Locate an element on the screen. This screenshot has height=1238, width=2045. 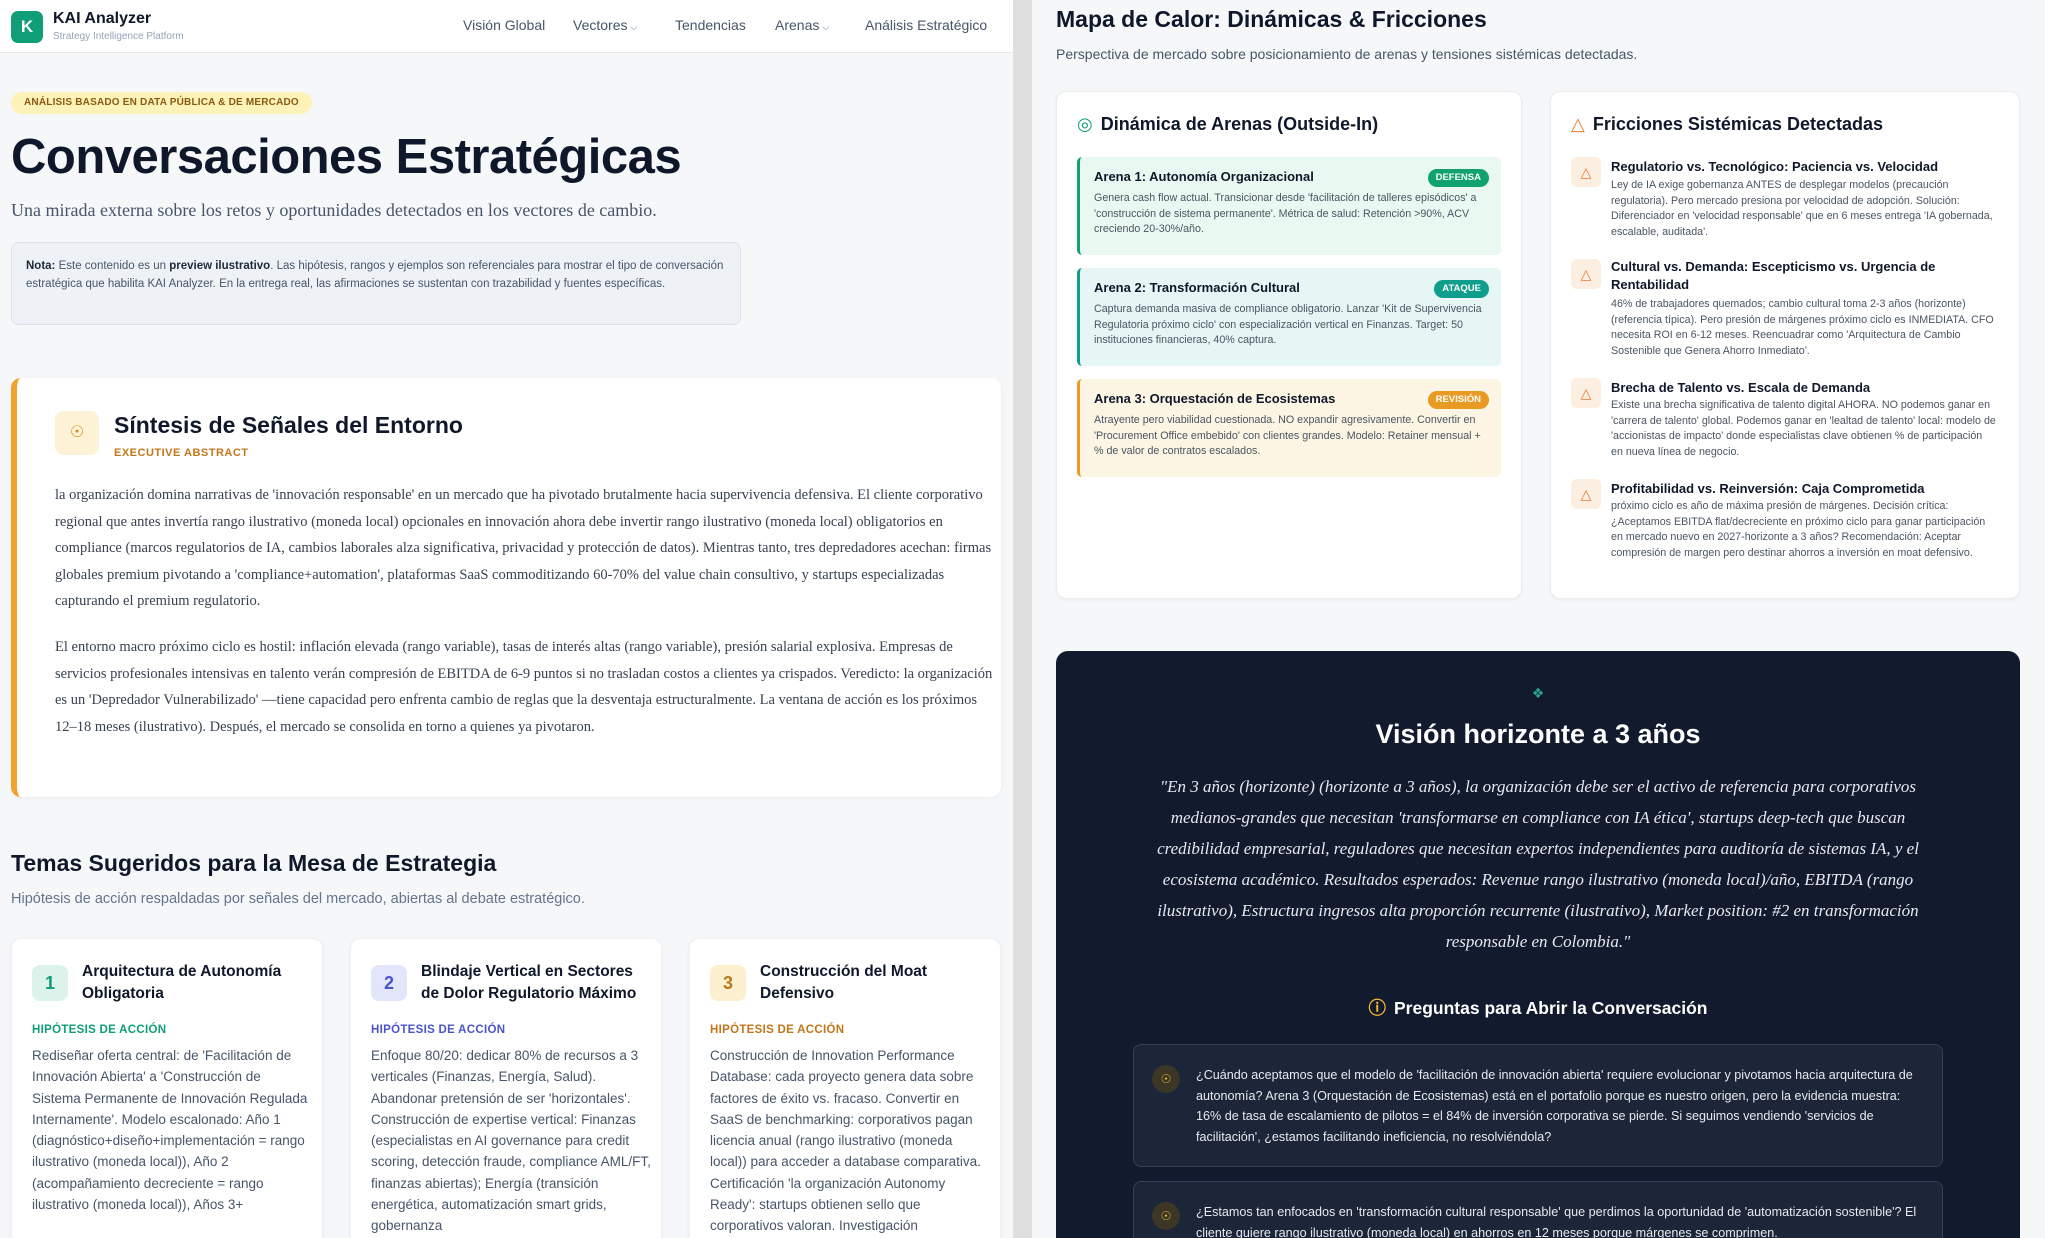
topic-number: 1 is located at coordinates (50, 983).